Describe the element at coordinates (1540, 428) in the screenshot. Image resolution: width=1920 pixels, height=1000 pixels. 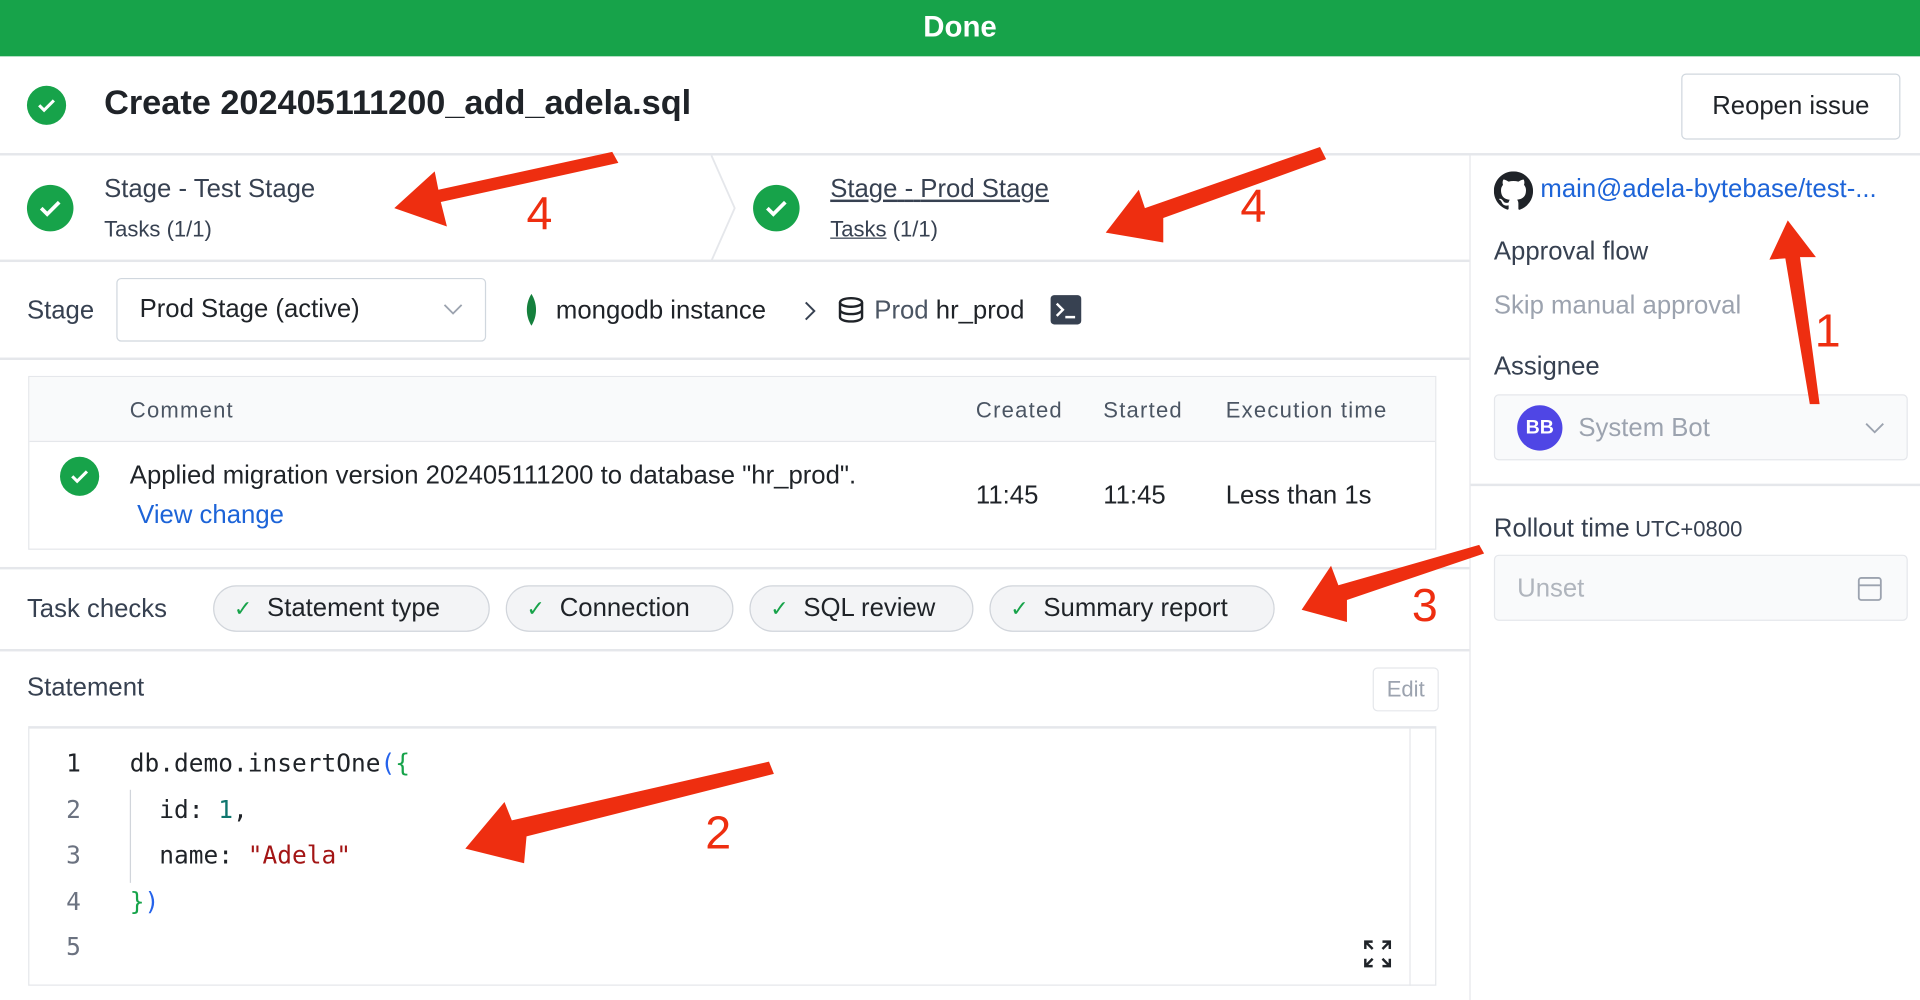
I see `avatar: BB` at that location.